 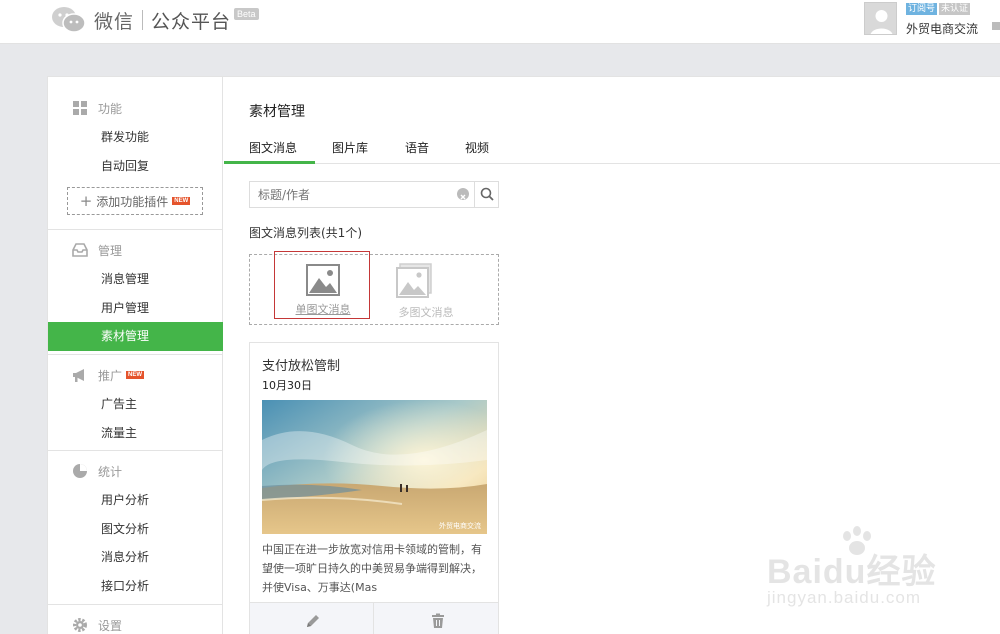 What do you see at coordinates (132, 201) in the screenshot?
I see `add-plugin-label: 添加功能插件` at bounding box center [132, 201].